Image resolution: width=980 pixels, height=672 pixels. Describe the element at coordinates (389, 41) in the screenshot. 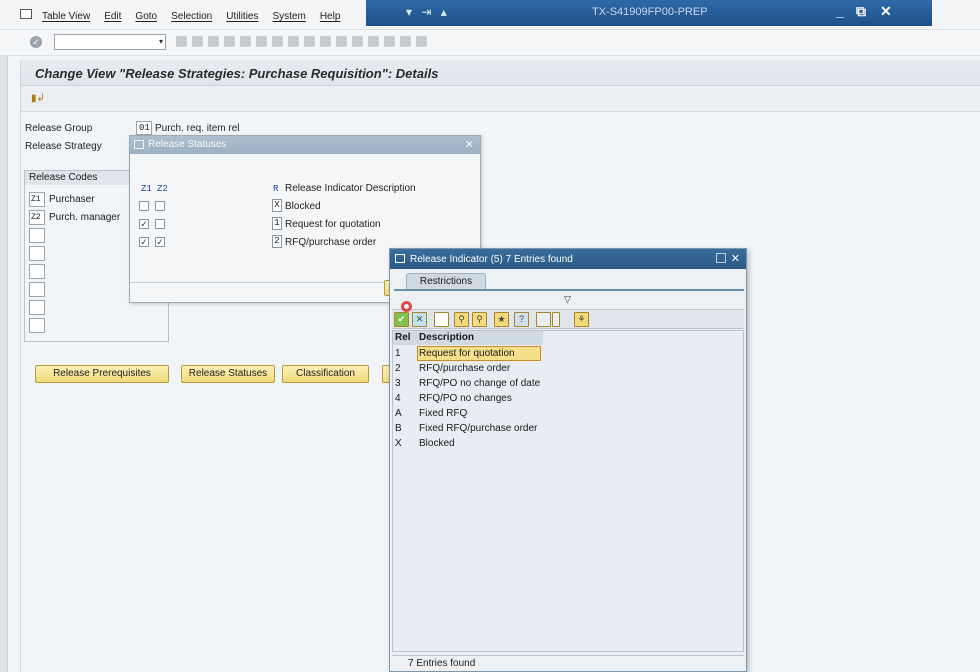

I see `shortcut-icon` at that location.